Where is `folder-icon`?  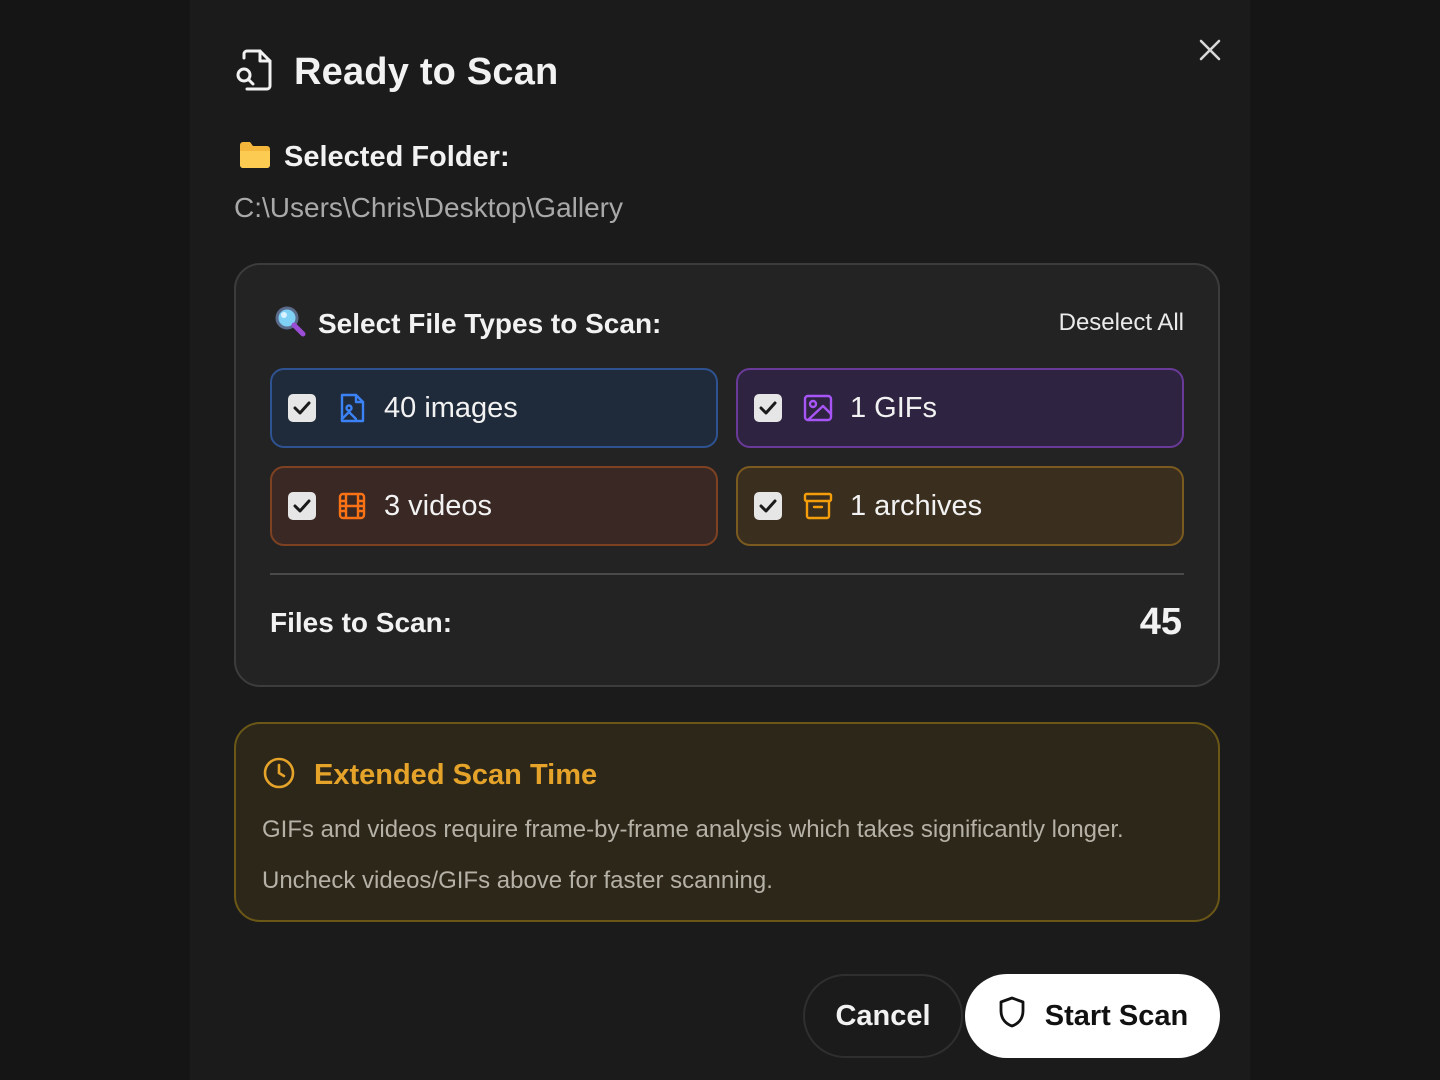 folder-icon is located at coordinates (255, 157).